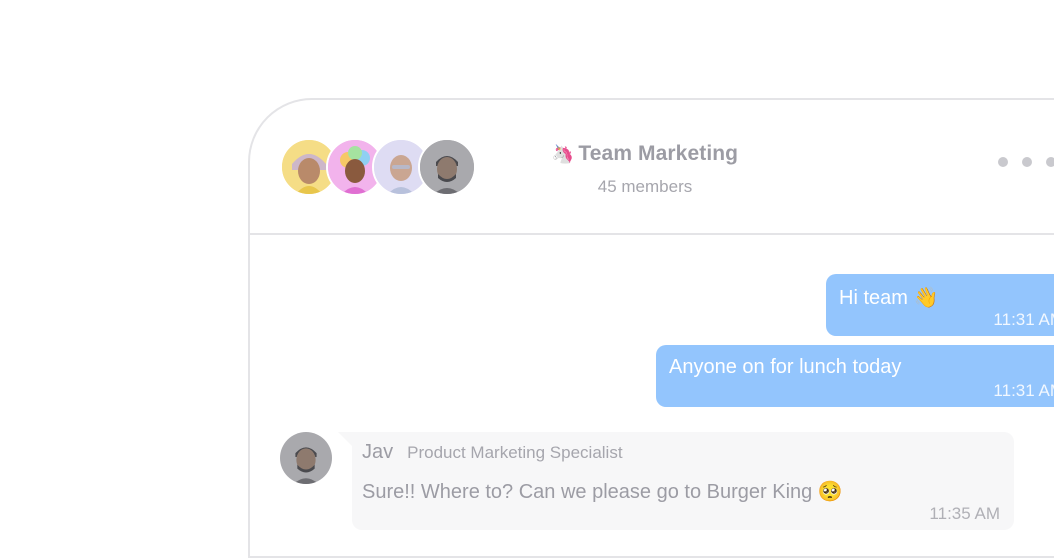 The height and width of the screenshot is (558, 1054). I want to click on outgoing-message: Anyone on for lunch today 11:31 AM ✓, so click(855, 376).